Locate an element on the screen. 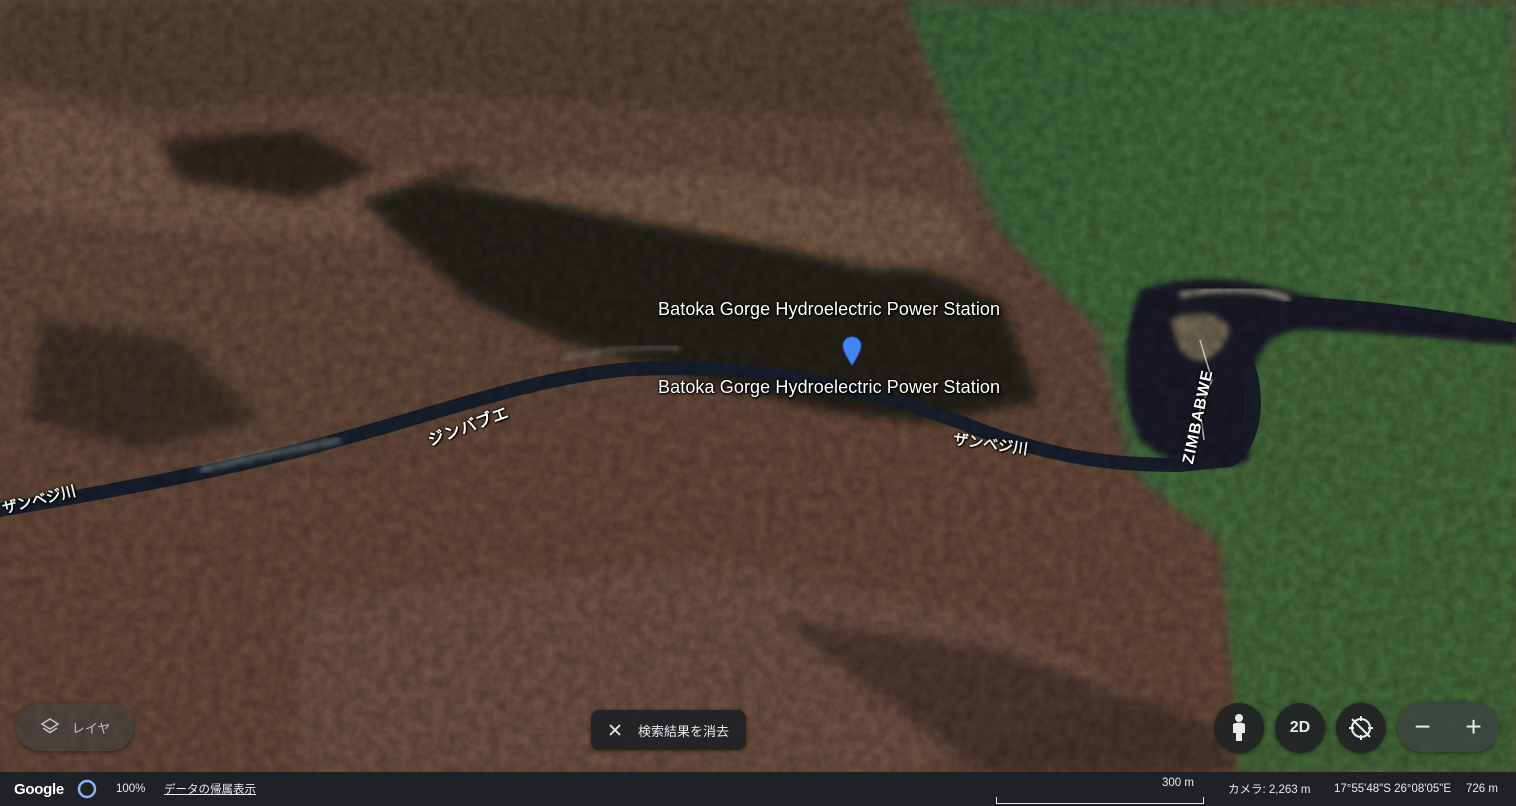 The image size is (1516, 806). clear-search-button: 検索結果を消去 is located at coordinates (668, 730).